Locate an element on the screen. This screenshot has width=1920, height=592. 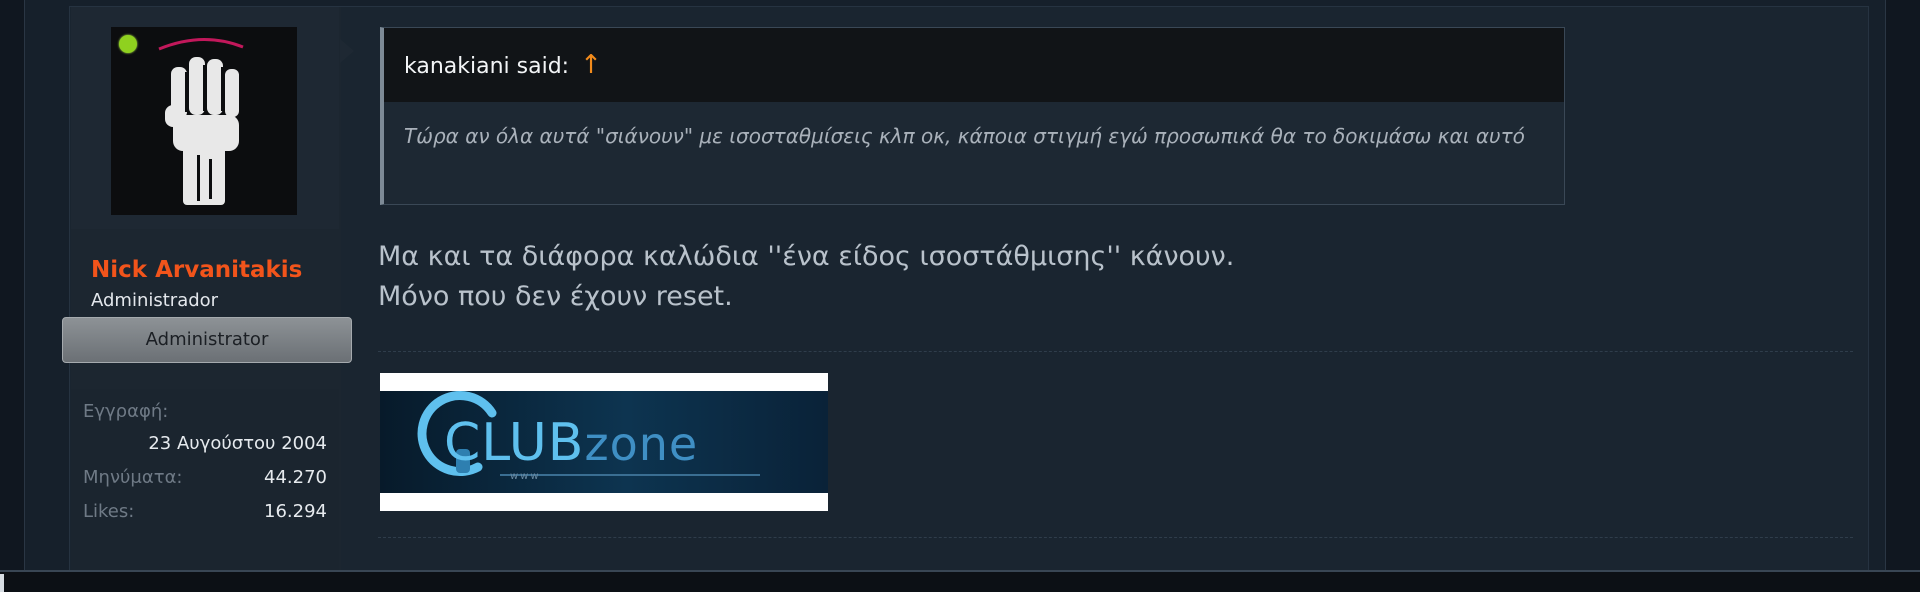
next-post-edge is located at coordinates (960, 581).